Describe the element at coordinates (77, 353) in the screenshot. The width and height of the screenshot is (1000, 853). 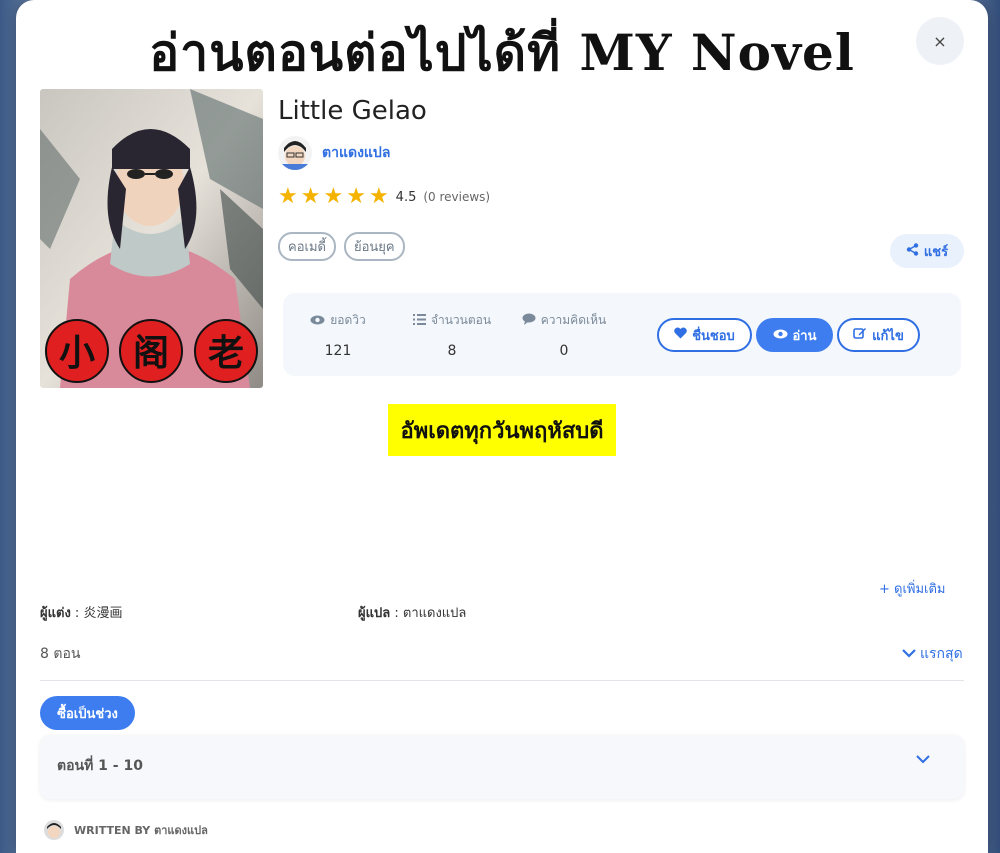
I see `cover-char-1: 小` at that location.